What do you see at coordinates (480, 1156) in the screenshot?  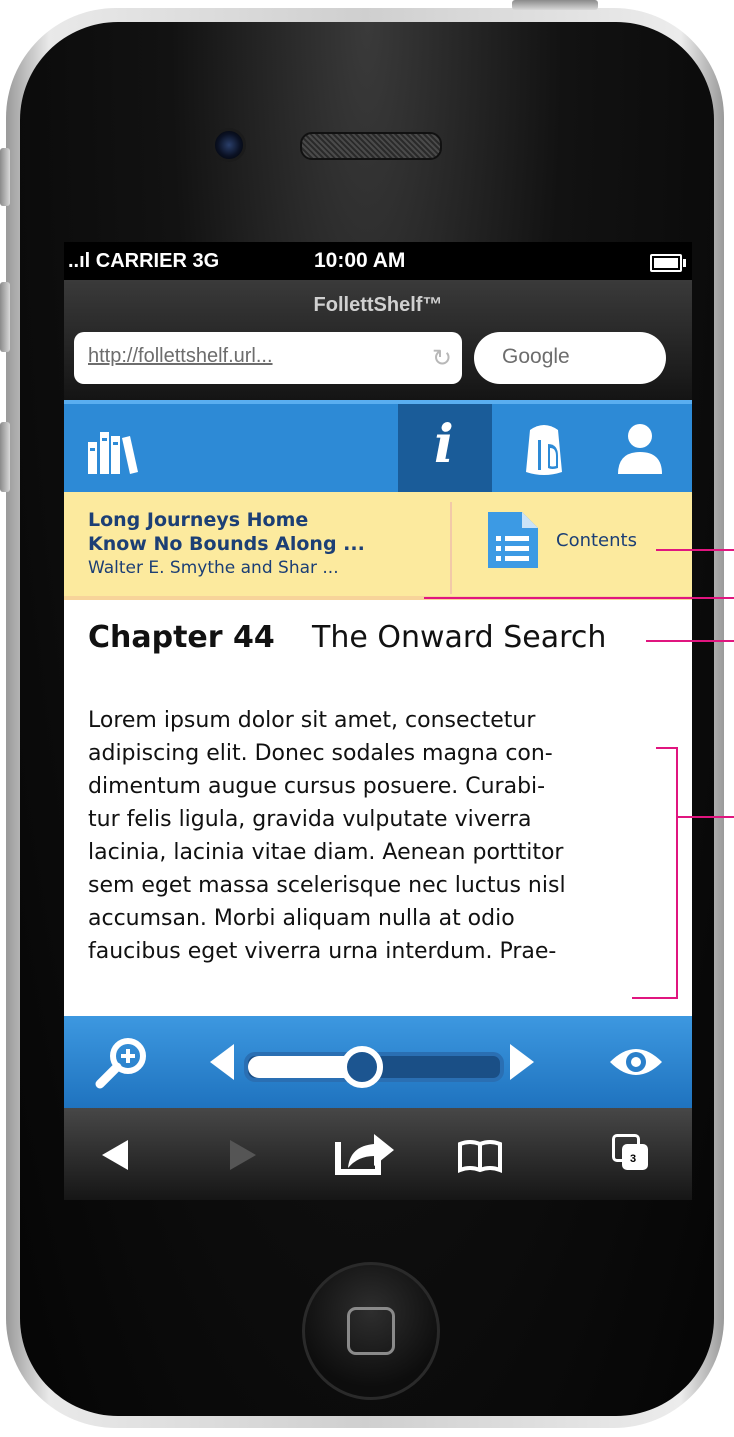 I see `bookmarks-icon` at bounding box center [480, 1156].